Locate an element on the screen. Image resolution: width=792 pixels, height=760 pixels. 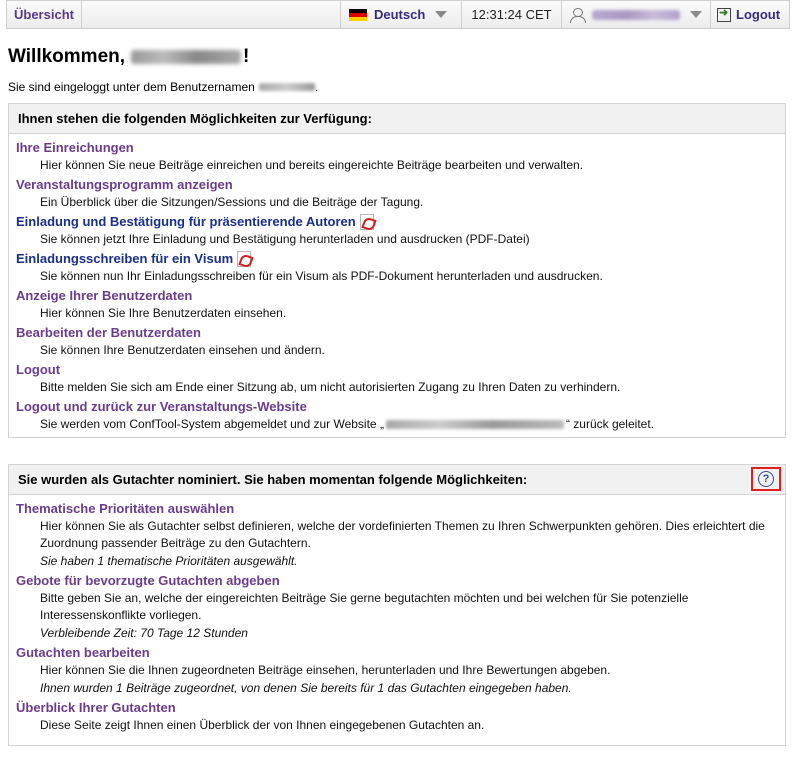
server-time: 12:31:24 CET is located at coordinates (512, 14).